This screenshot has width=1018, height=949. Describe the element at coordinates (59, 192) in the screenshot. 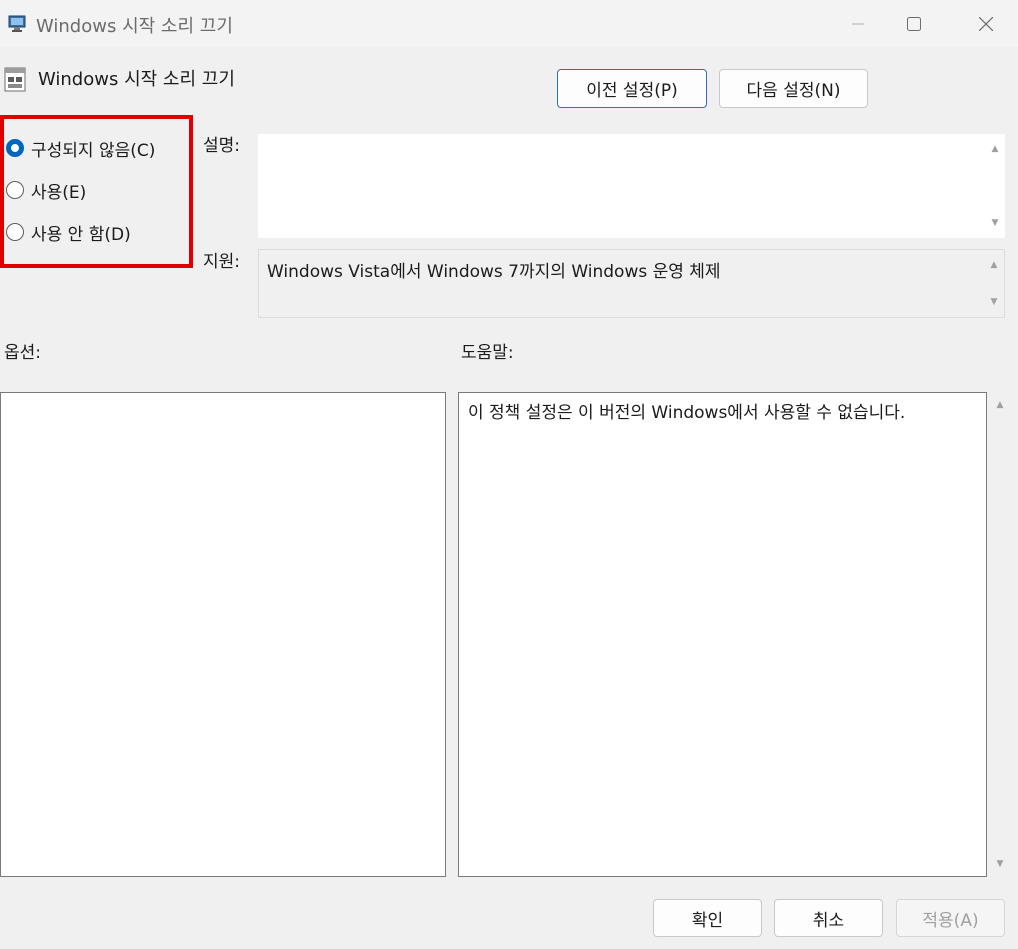

I see `radio-label: 사용(E)` at that location.